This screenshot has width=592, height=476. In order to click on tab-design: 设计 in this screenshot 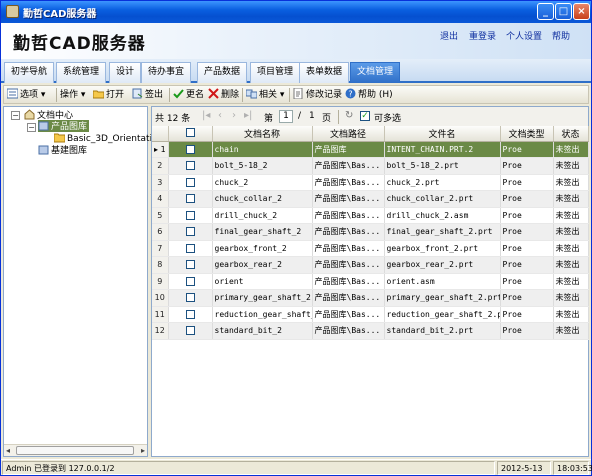, I will do `click(125, 72)`.